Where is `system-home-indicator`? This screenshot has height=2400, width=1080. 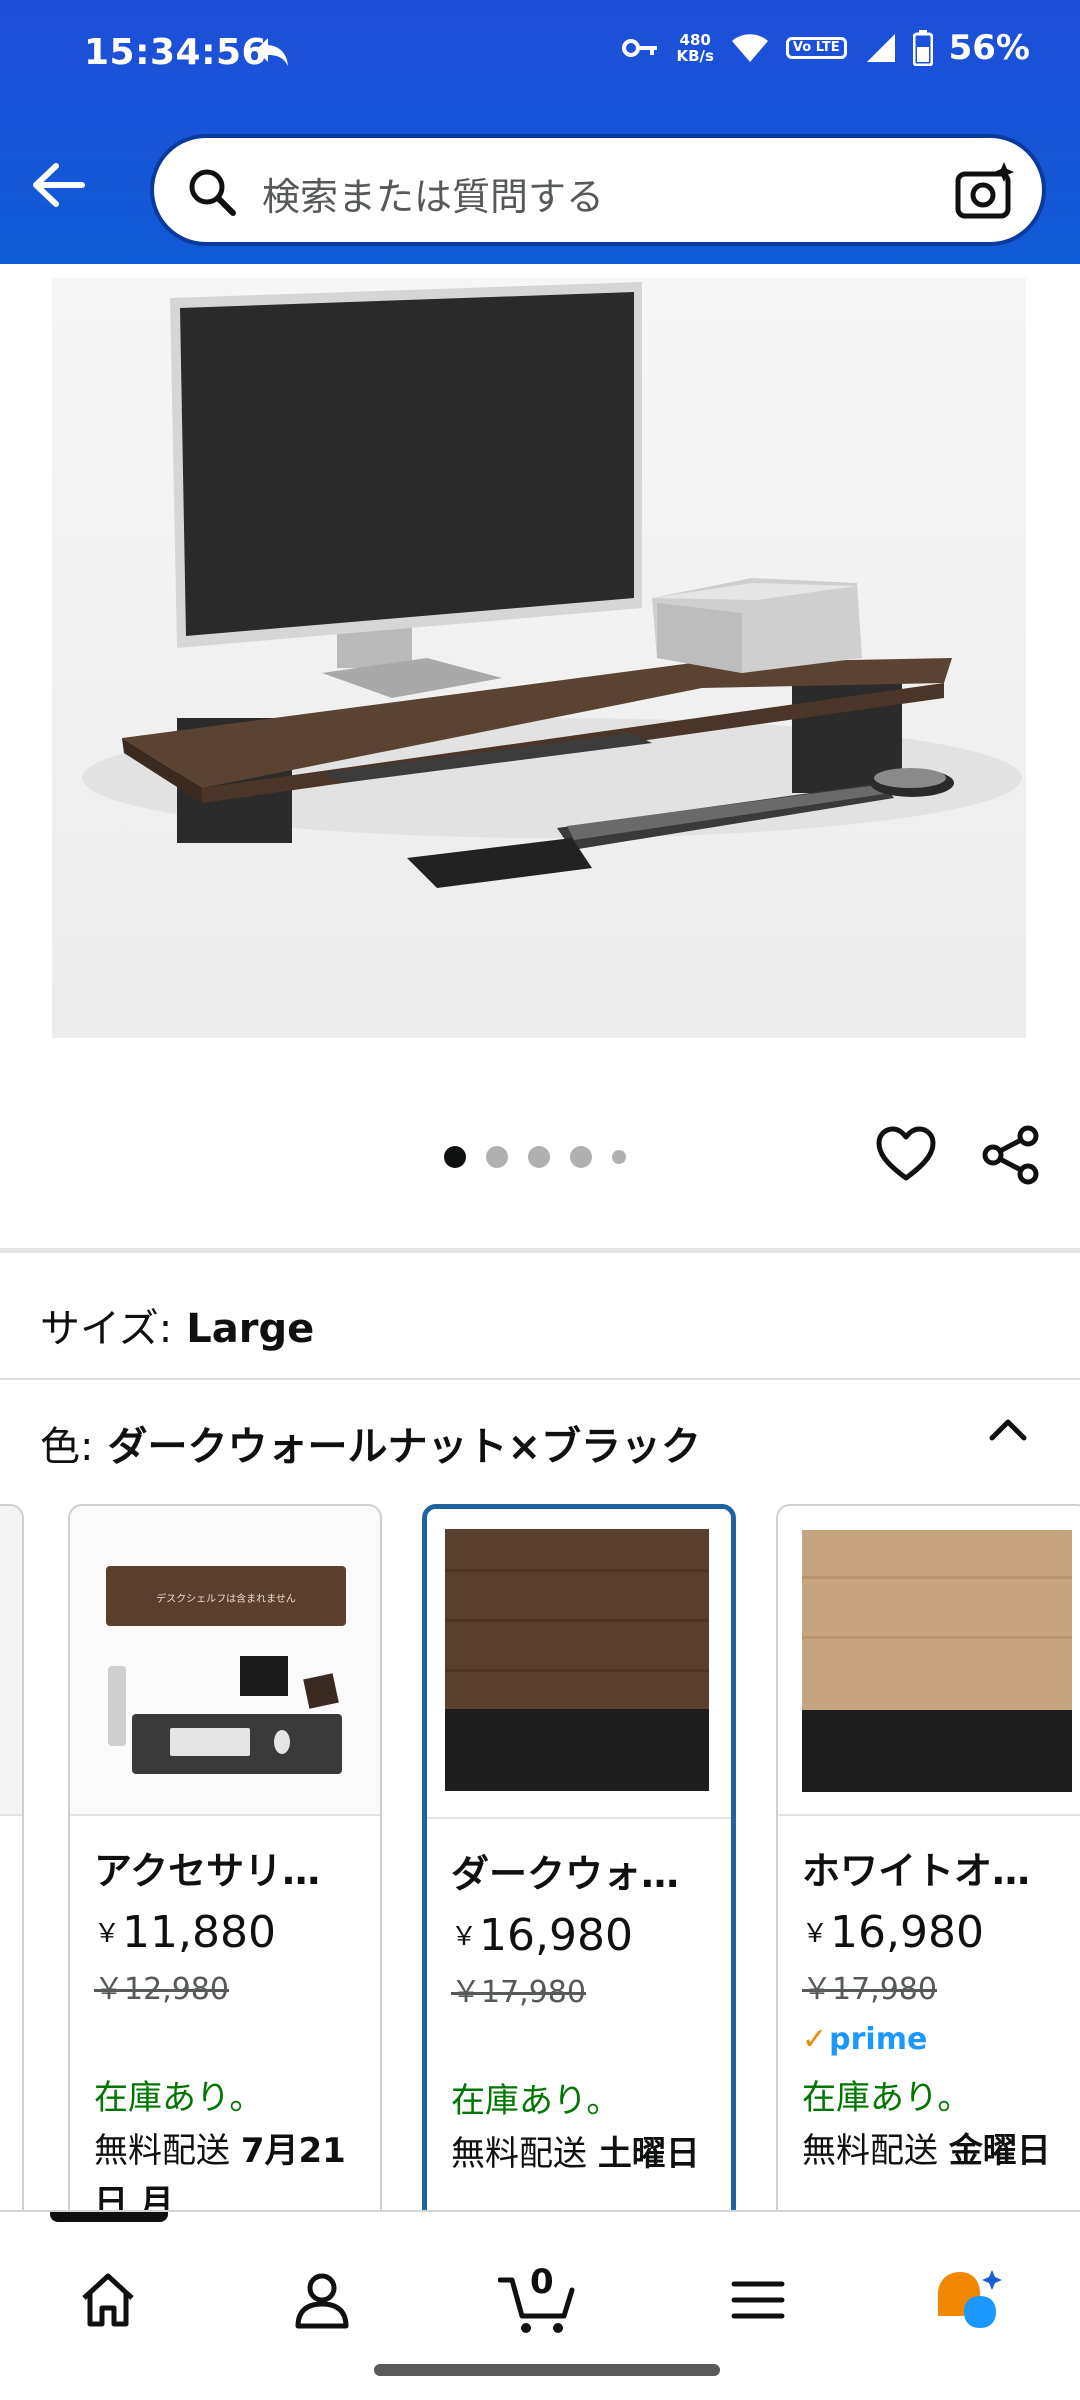
system-home-indicator is located at coordinates (547, 2370).